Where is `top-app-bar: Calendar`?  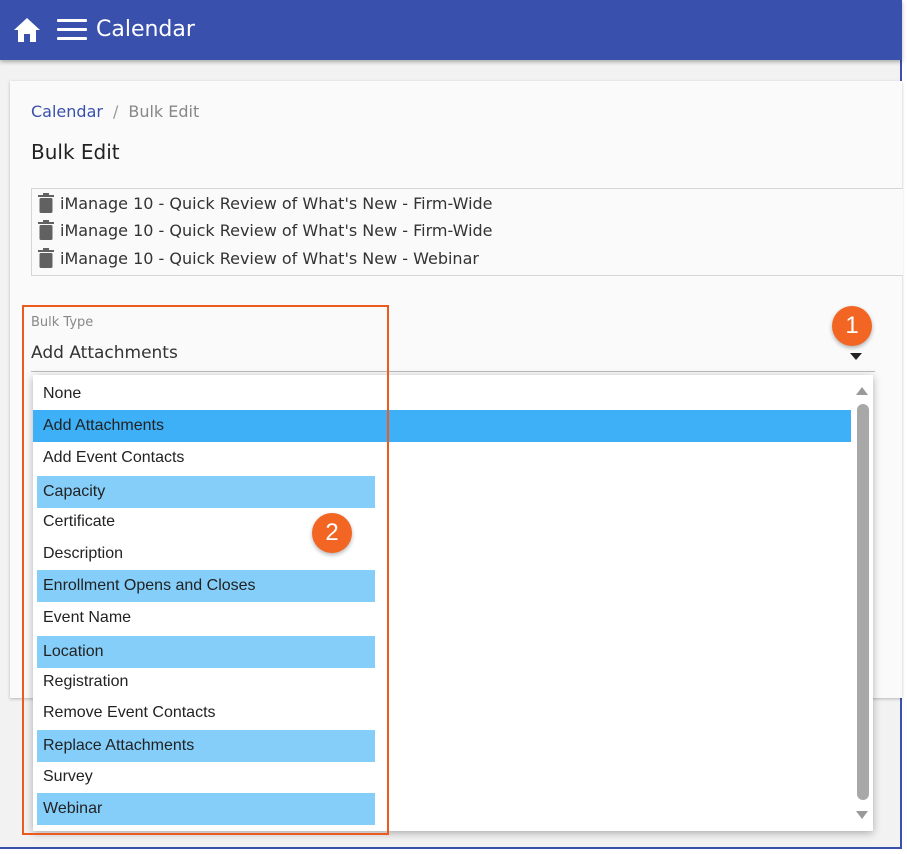
top-app-bar: Calendar is located at coordinates (451, 30).